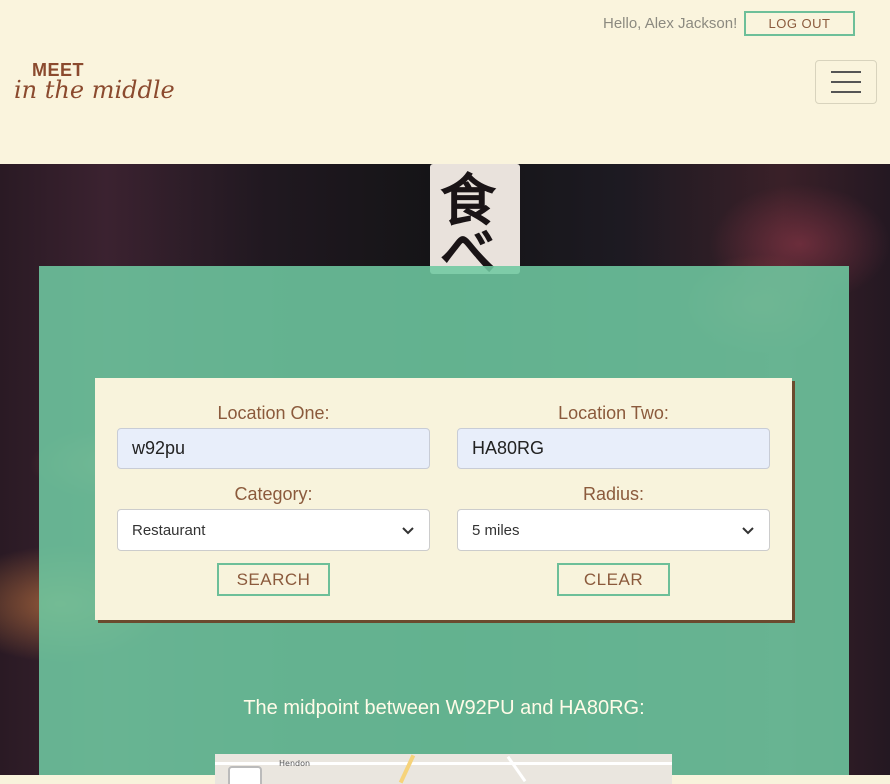  What do you see at coordinates (94, 90) in the screenshot?
I see `logo-text-middle: in the middle` at bounding box center [94, 90].